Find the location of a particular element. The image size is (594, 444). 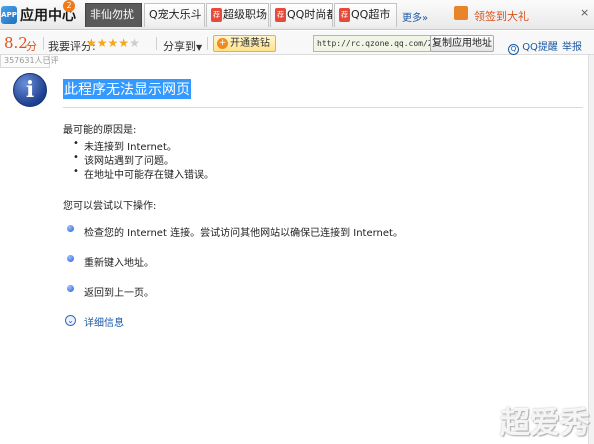

qq-remind-label: QQ提醒 is located at coordinates (540, 47).